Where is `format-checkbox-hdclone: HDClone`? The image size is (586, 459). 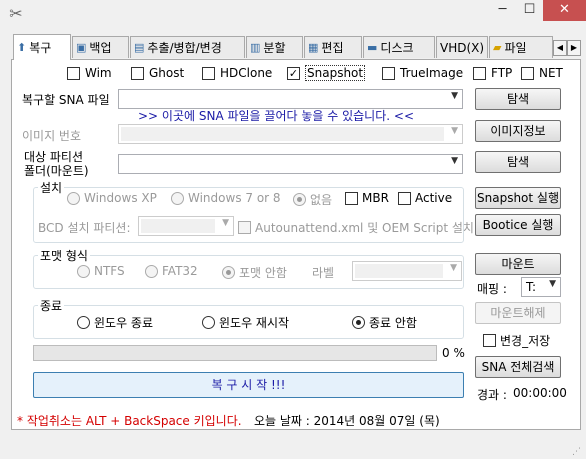
format-checkbox-hdclone: HDClone is located at coordinates (237, 73).